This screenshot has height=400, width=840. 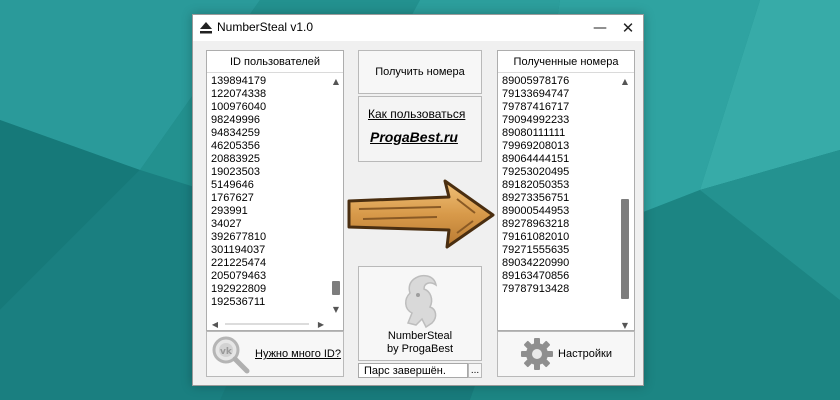 What do you see at coordinates (562, 133) in the screenshot?
I see `list-item: 89080111111` at bounding box center [562, 133].